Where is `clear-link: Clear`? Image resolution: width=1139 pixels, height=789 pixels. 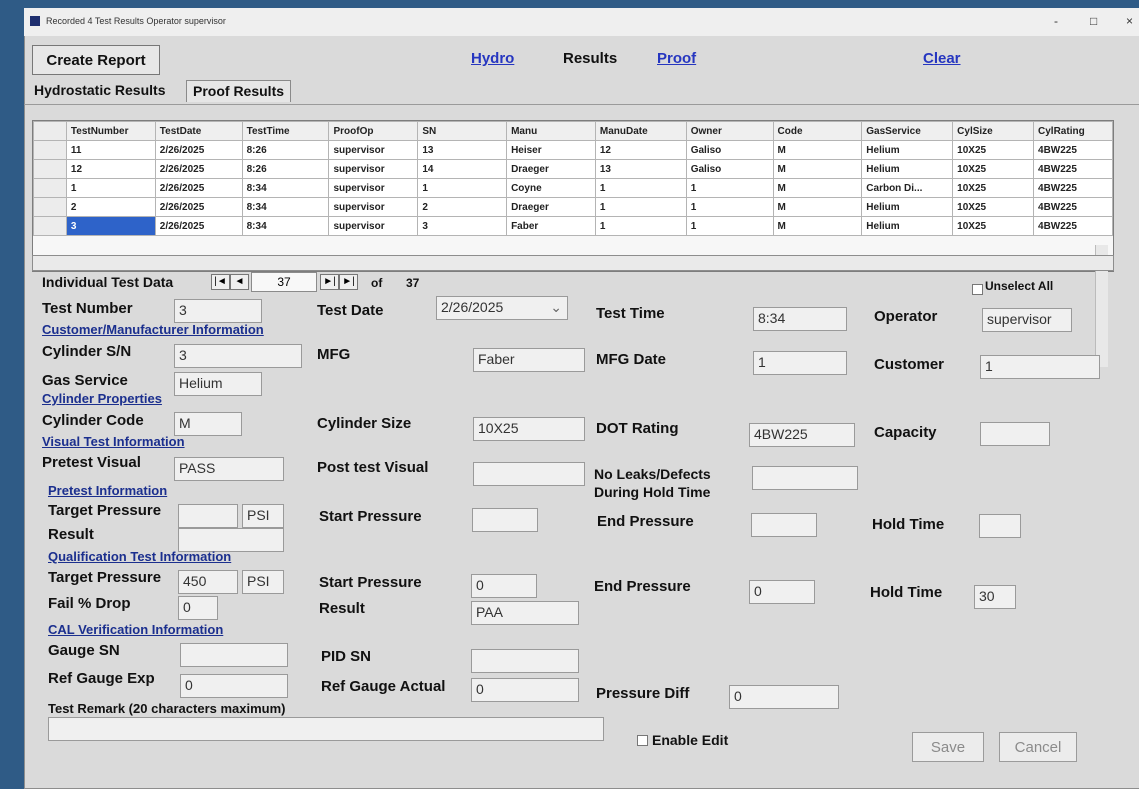
clear-link: Clear is located at coordinates (942, 58).